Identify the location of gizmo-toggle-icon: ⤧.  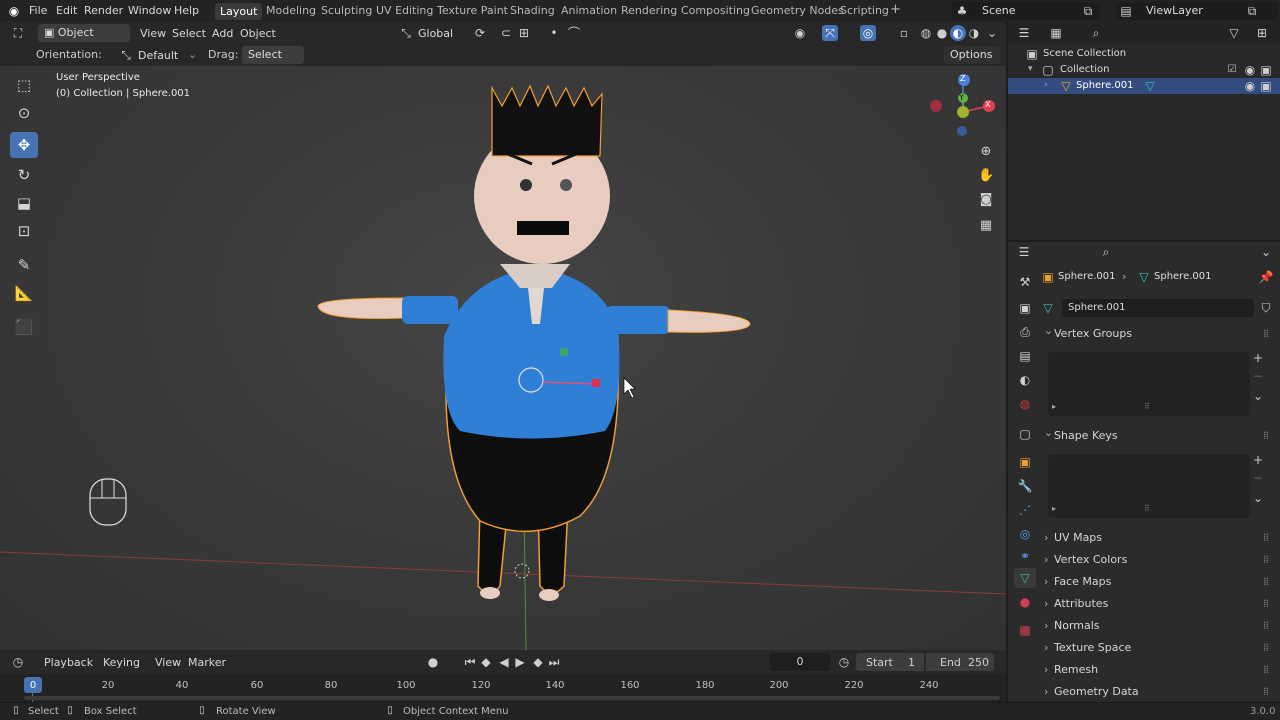
(830, 33).